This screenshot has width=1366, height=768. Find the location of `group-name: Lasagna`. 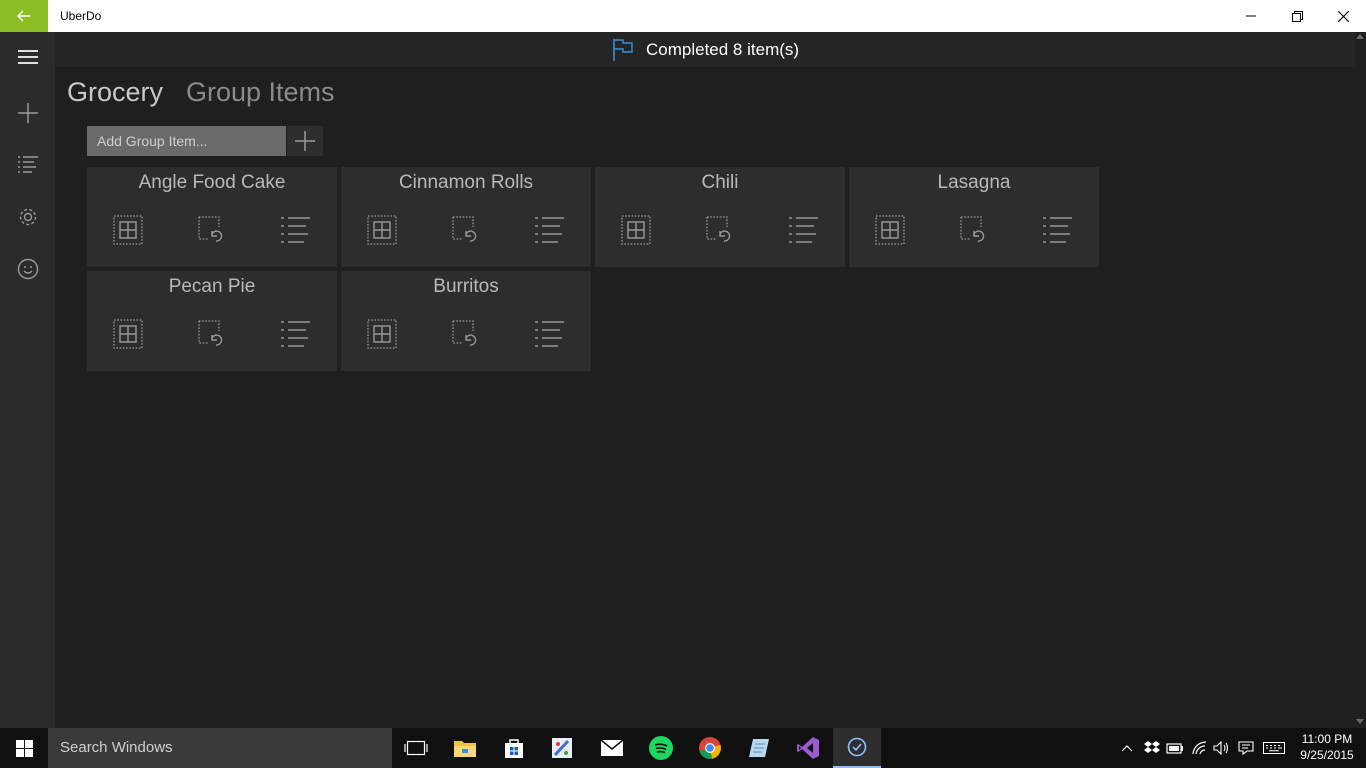

group-name: Lasagna is located at coordinates (974, 182).